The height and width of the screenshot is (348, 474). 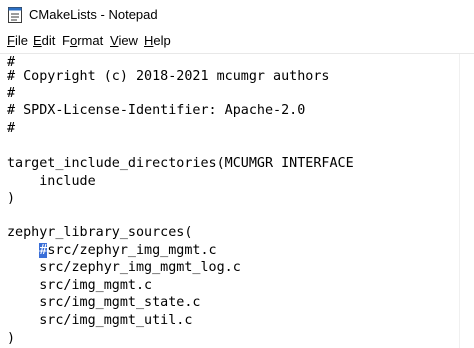 I want to click on menu-help: Help, so click(x=157, y=40).